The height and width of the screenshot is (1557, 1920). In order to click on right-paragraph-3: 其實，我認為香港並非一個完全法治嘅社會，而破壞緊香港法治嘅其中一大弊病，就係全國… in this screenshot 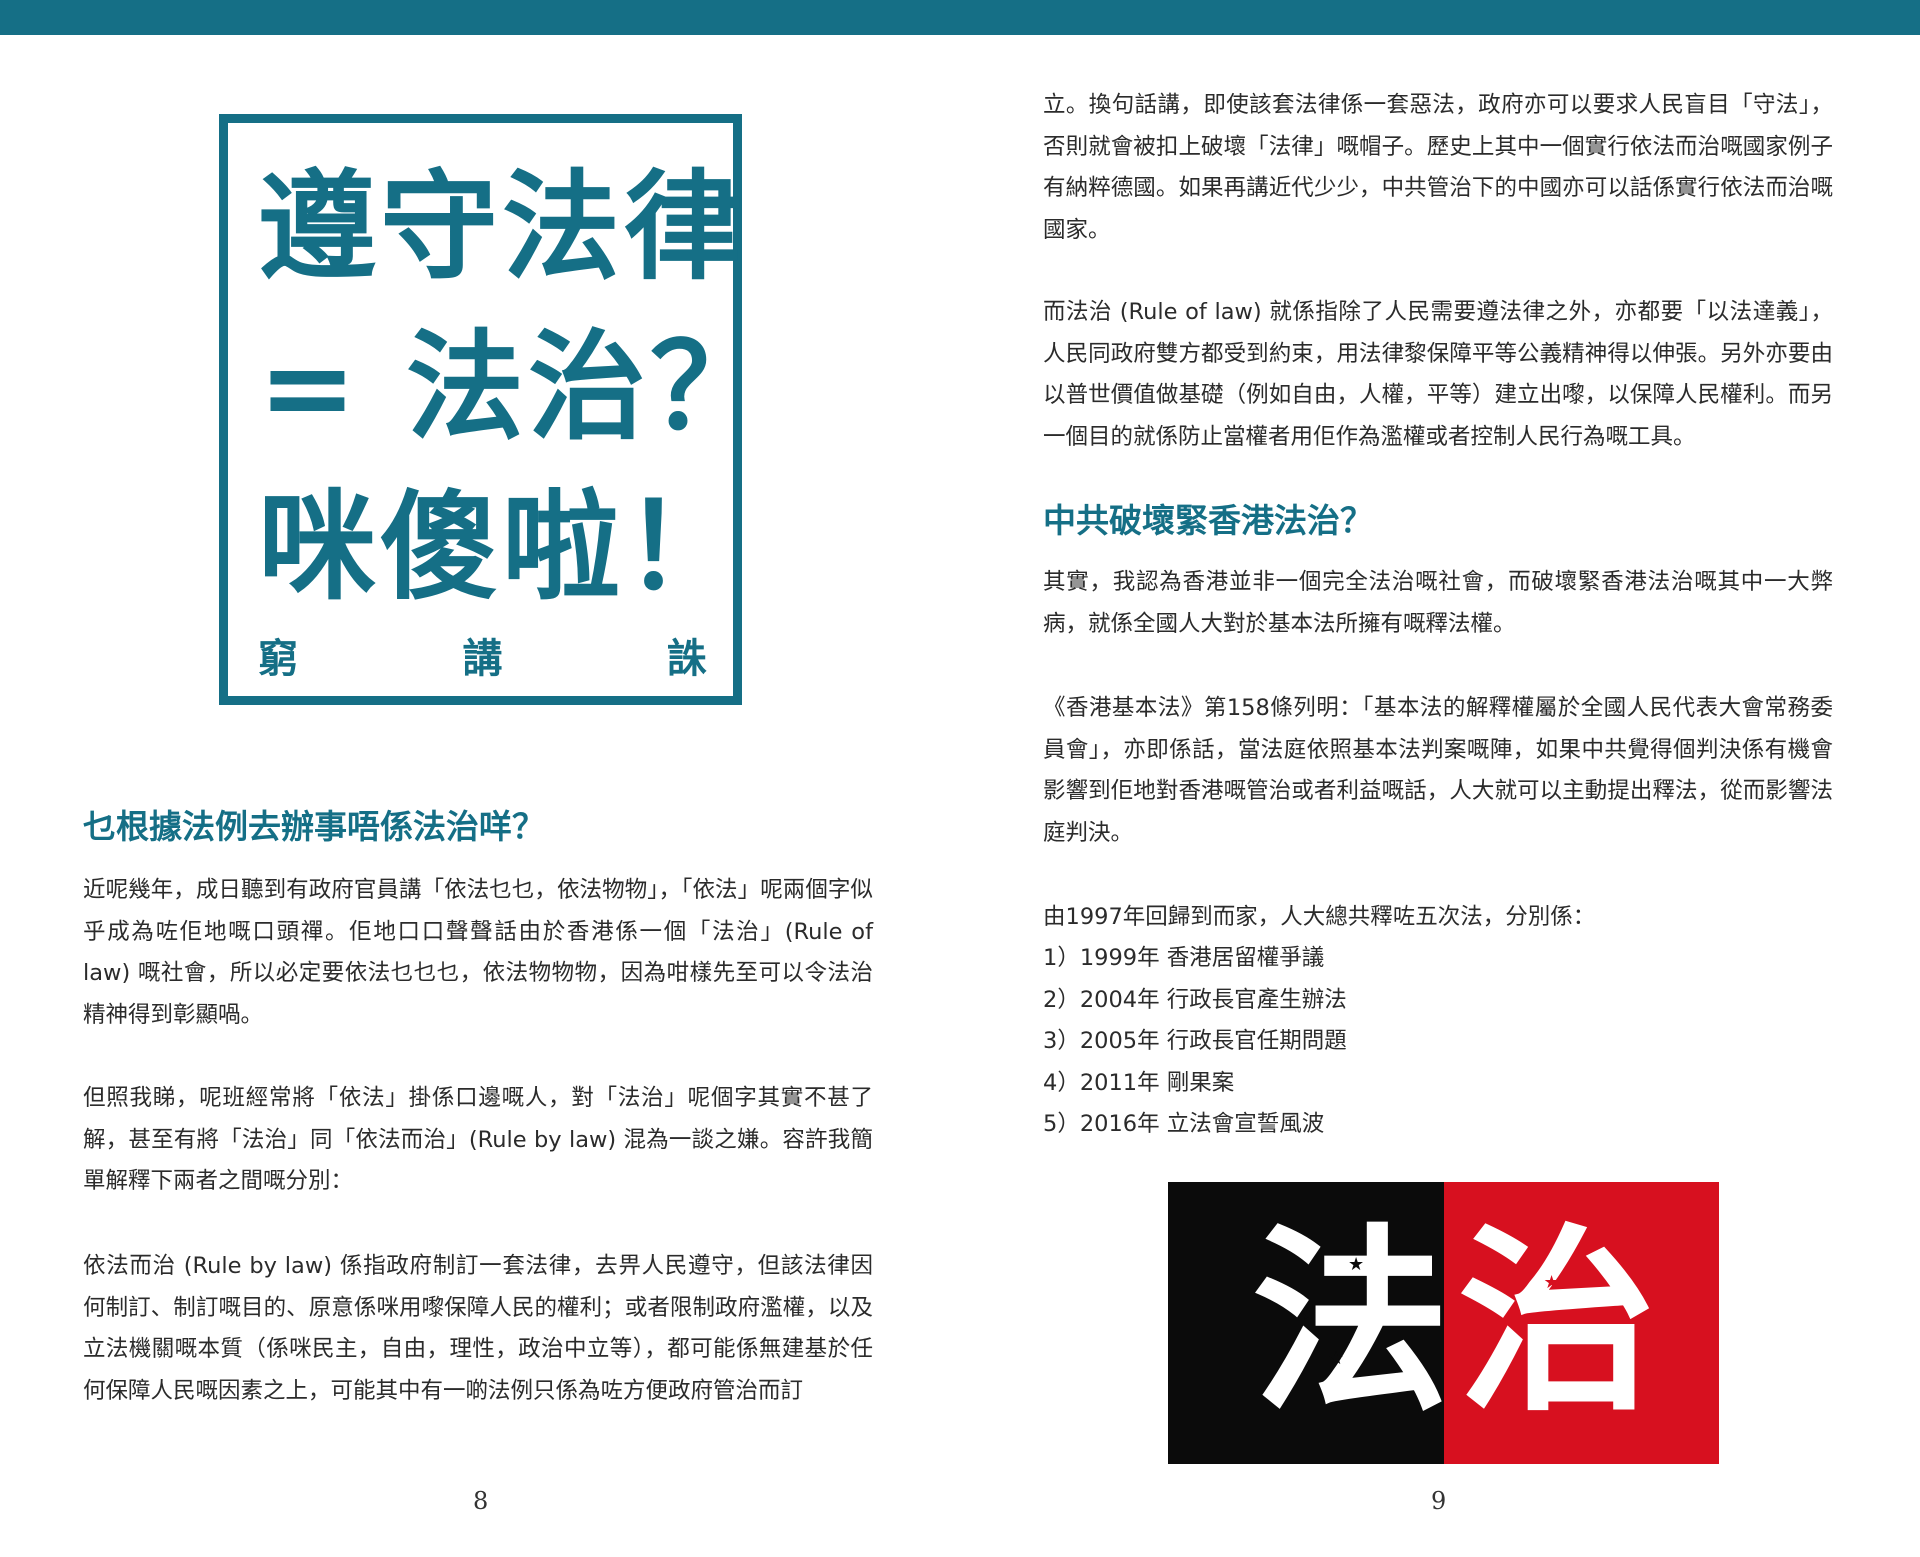, I will do `click(1438, 603)`.